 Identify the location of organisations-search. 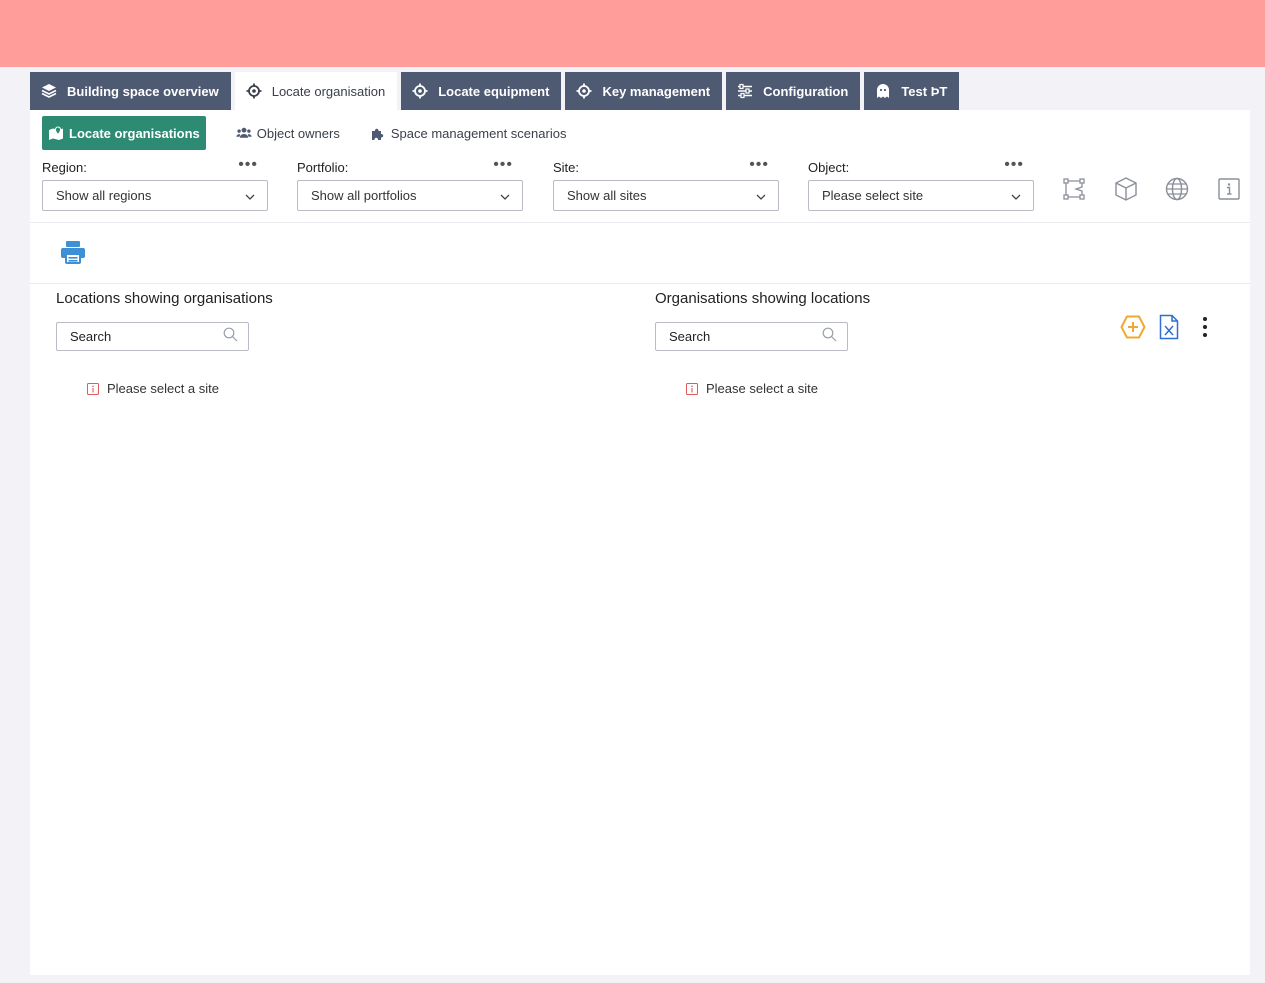
(751, 336).